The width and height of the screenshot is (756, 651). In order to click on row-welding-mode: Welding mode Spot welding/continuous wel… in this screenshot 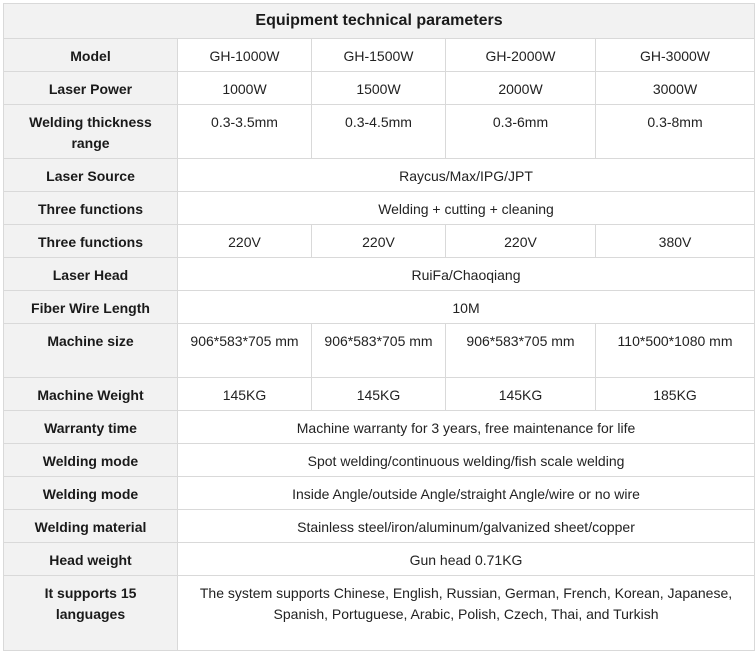, I will do `click(379, 460)`.